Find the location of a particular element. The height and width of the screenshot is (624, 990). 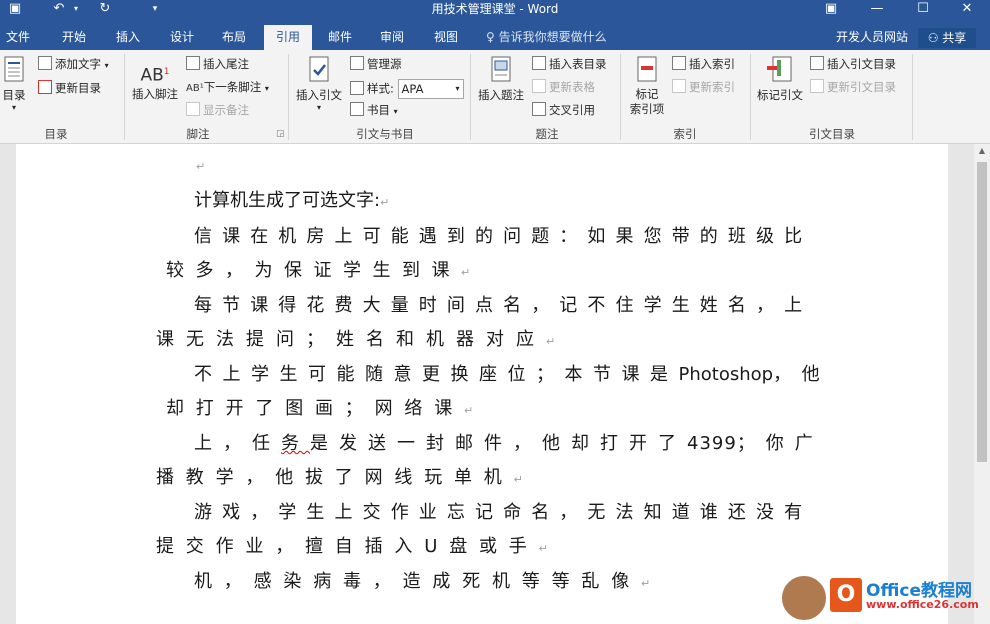

tab-review: 审阅 is located at coordinates (392, 37).